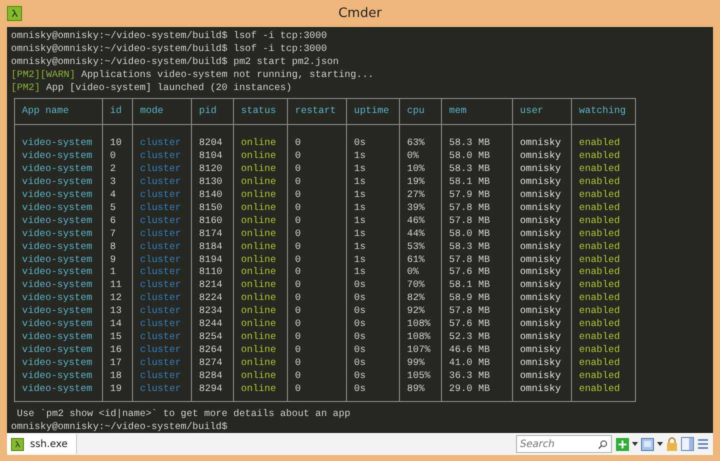  What do you see at coordinates (469, 375) in the screenshot?
I see `table-cell: 36.3 MB` at bounding box center [469, 375].